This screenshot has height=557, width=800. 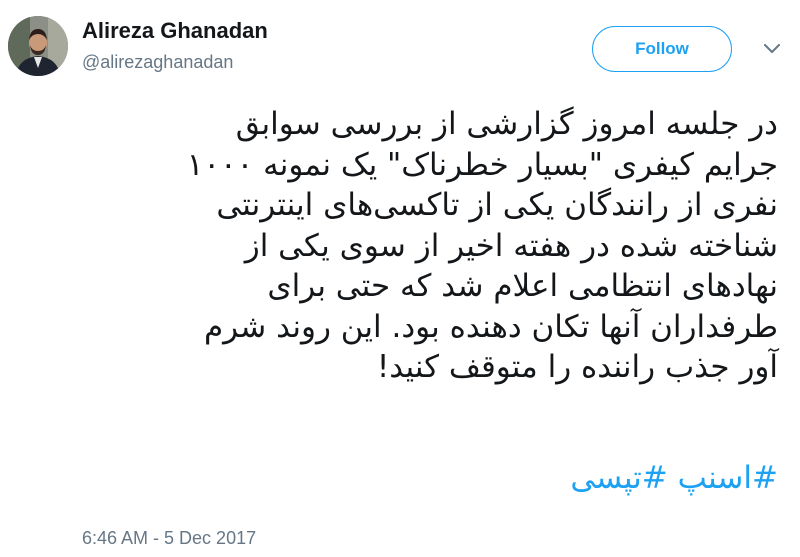 I want to click on avatar-image, so click(x=38, y=46).